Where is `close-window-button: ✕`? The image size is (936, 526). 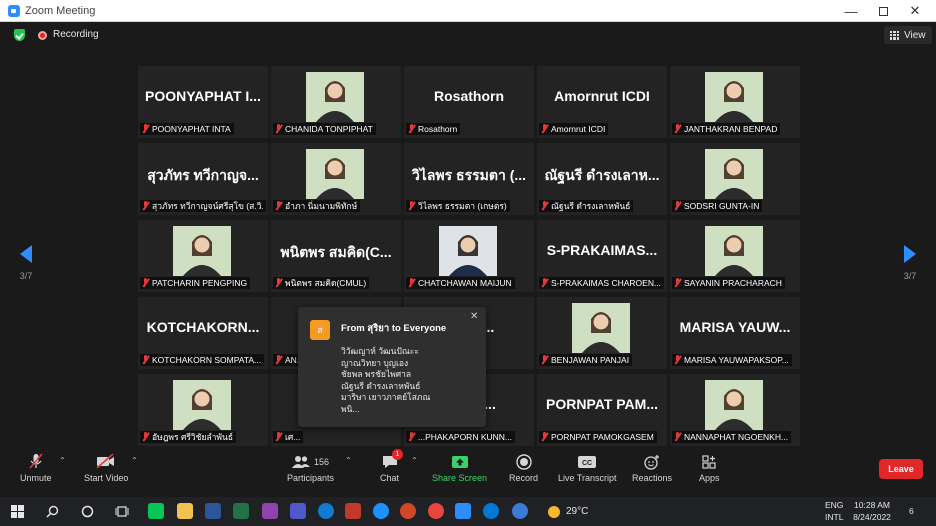
close-window-button: ✕ is located at coordinates (915, 11).